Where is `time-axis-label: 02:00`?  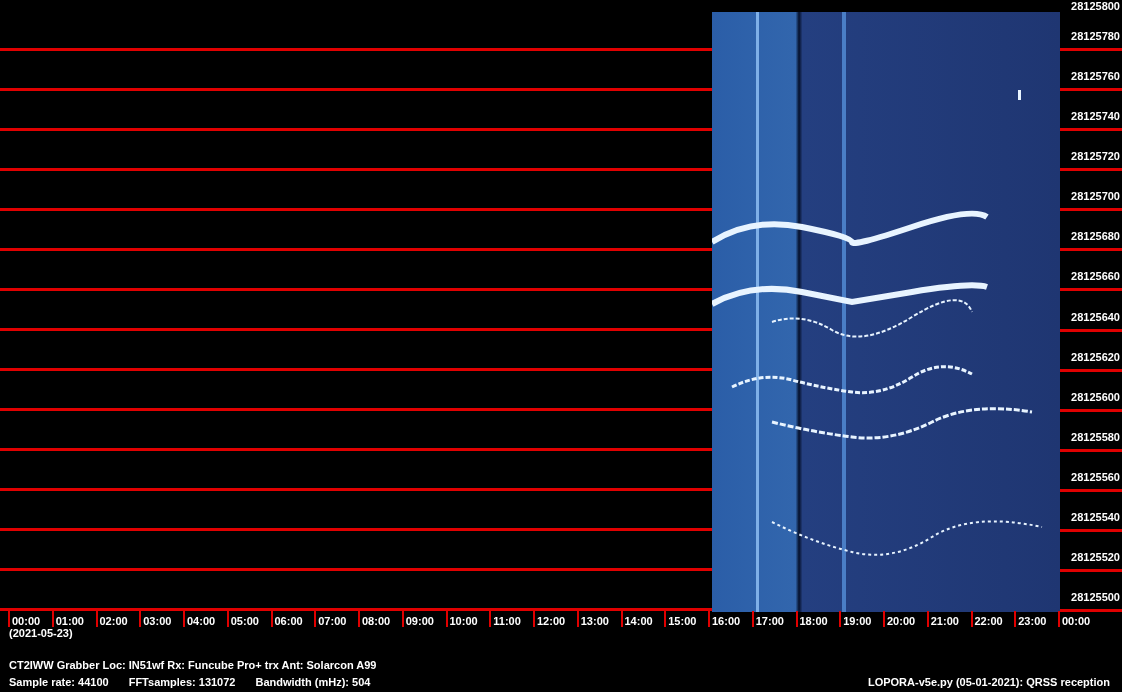 time-axis-label: 02:00 is located at coordinates (117, 619).